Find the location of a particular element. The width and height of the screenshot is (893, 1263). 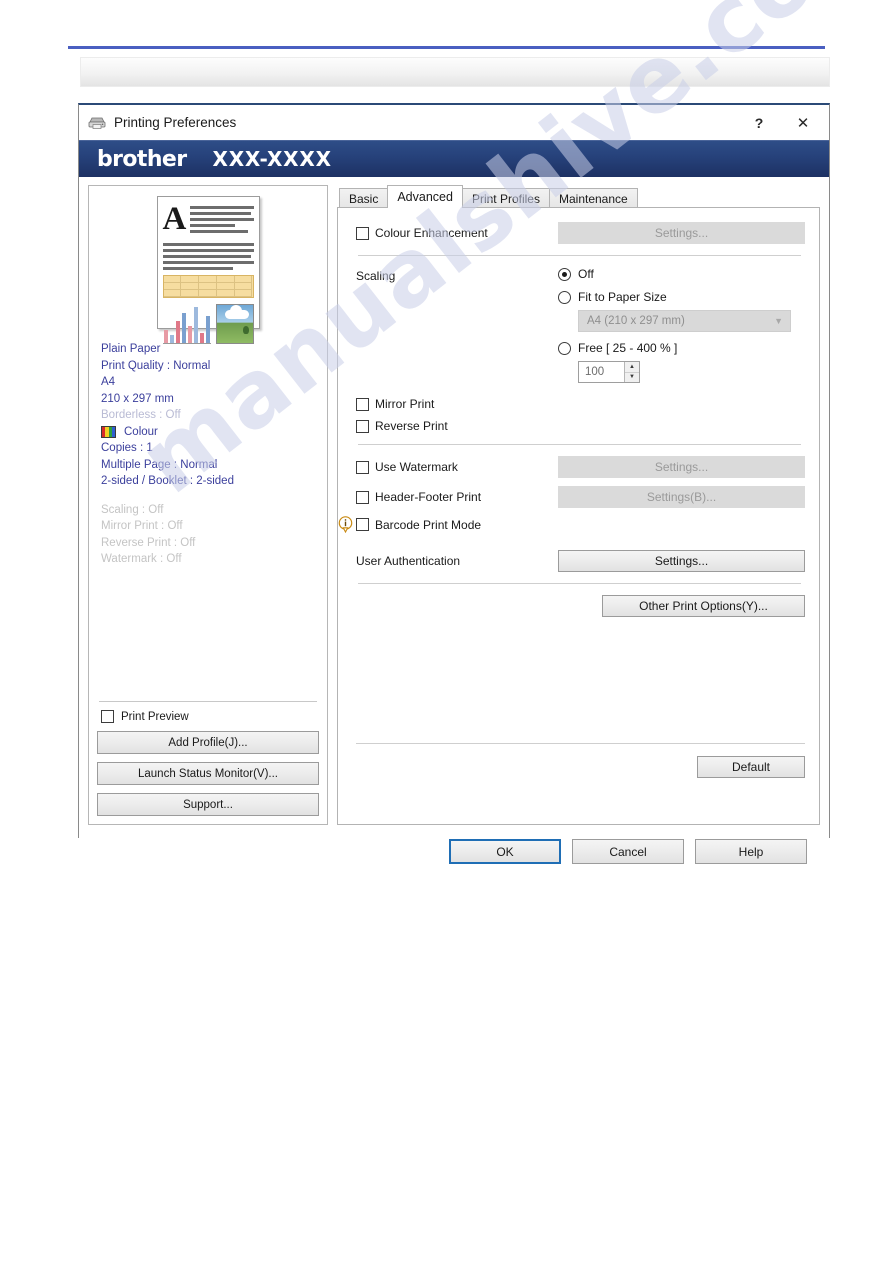

use-watermark-label: Use Watermark is located at coordinates (416, 467).